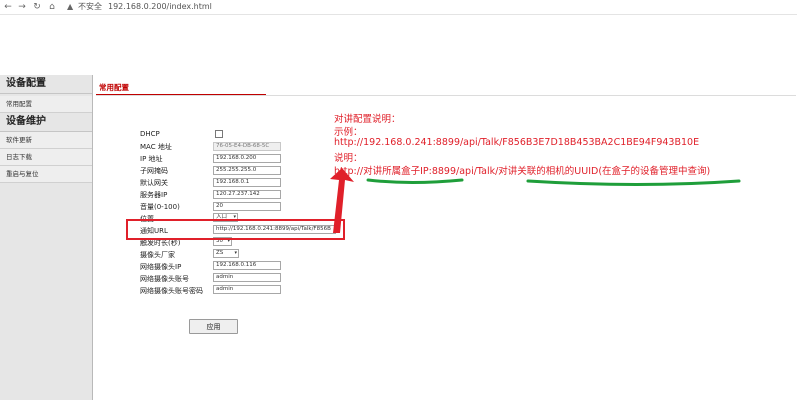 Image resolution: width=797 pixels, height=400 pixels. What do you see at coordinates (415, 181) in the screenshot?
I see `green-underline-ip` at bounding box center [415, 181].